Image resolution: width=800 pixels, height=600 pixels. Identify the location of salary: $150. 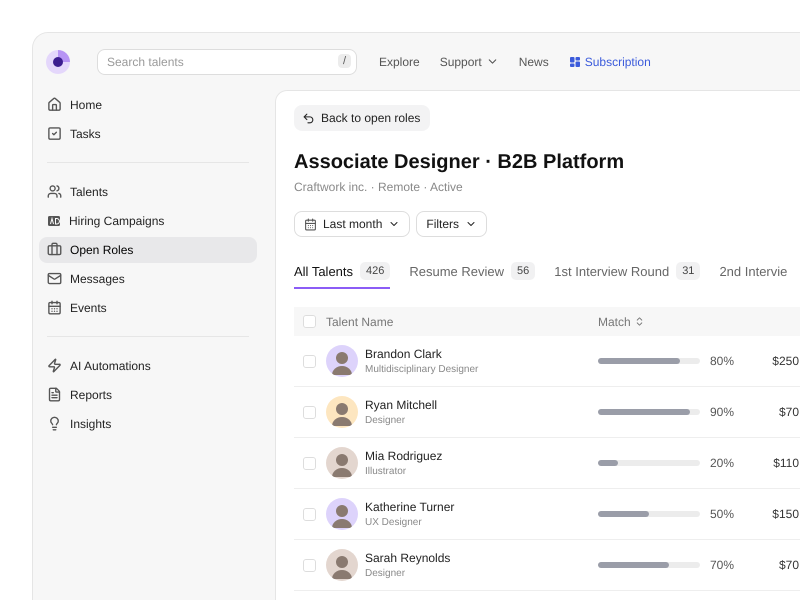
(785, 514).